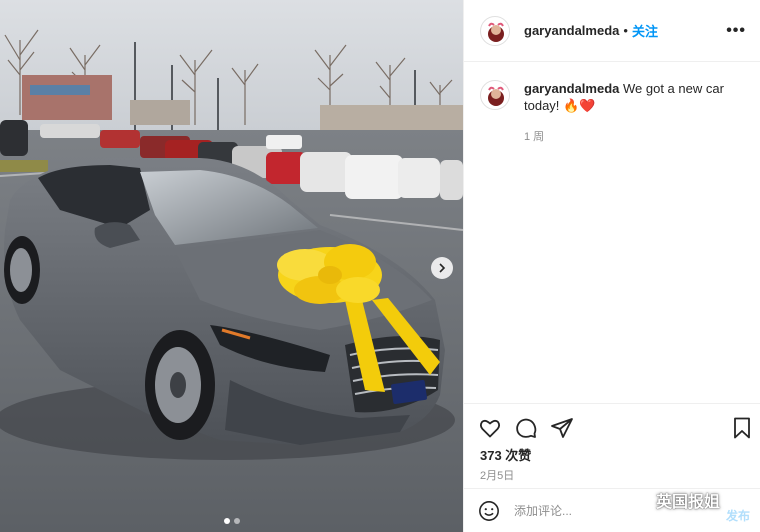 This screenshot has height=532, width=760. I want to click on post-comment-button: 发布, so click(738, 515).